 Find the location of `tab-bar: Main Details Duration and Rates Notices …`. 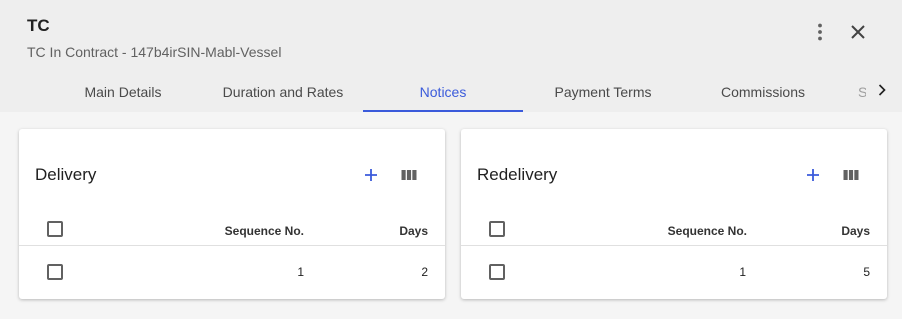

tab-bar: Main Details Duration and Rates Notices … is located at coordinates (451, 92).